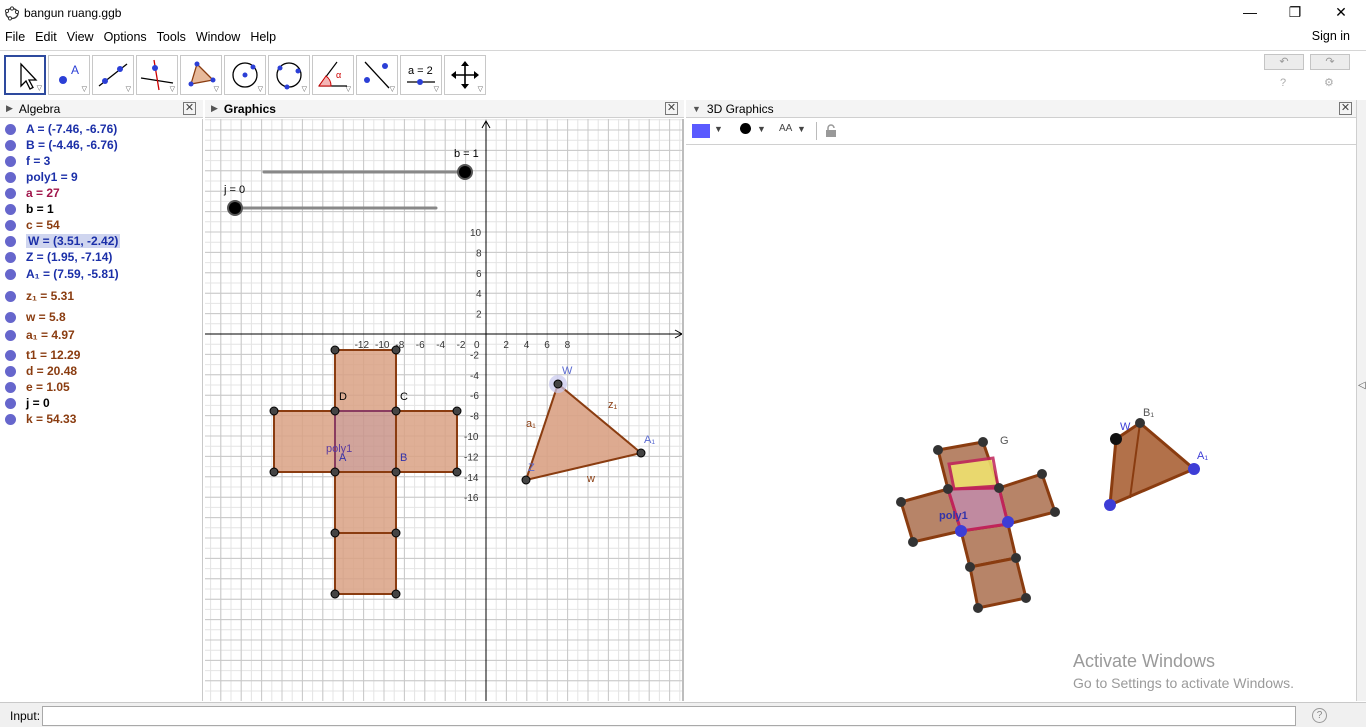  What do you see at coordinates (1110, 505) in the screenshot?
I see `point-3d-Z` at bounding box center [1110, 505].